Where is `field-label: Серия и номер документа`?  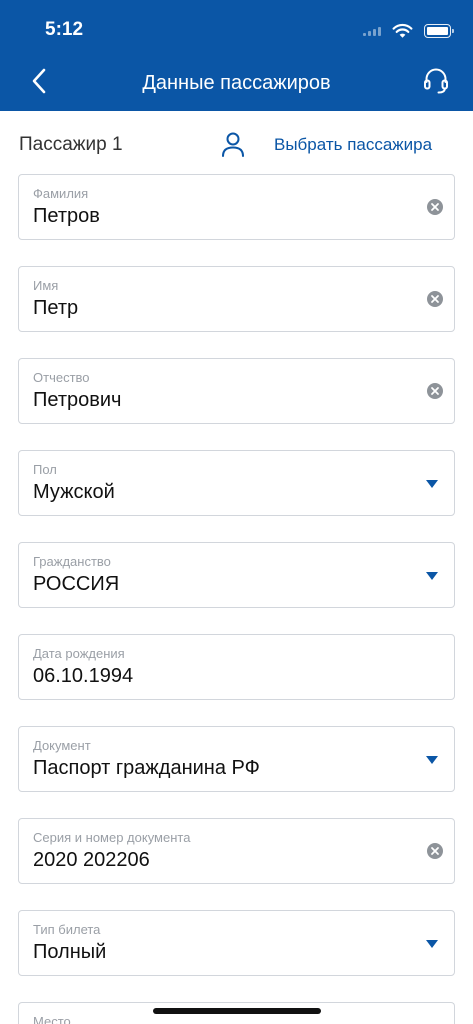
field-label: Серия и номер документа is located at coordinates (112, 837).